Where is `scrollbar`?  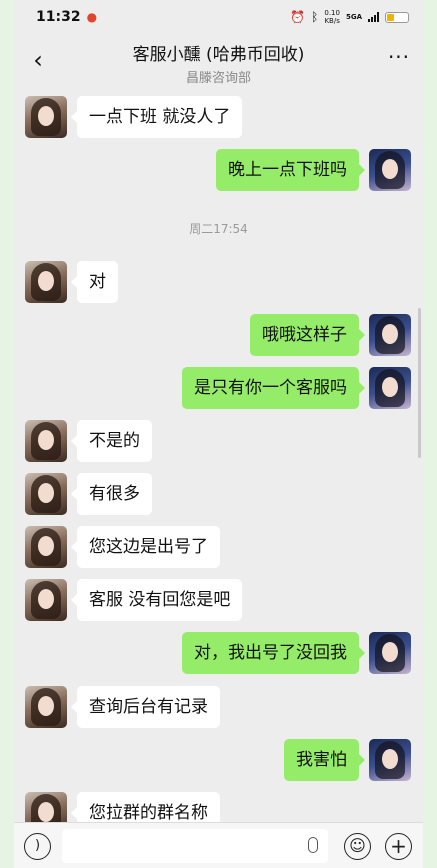 scrollbar is located at coordinates (419, 383).